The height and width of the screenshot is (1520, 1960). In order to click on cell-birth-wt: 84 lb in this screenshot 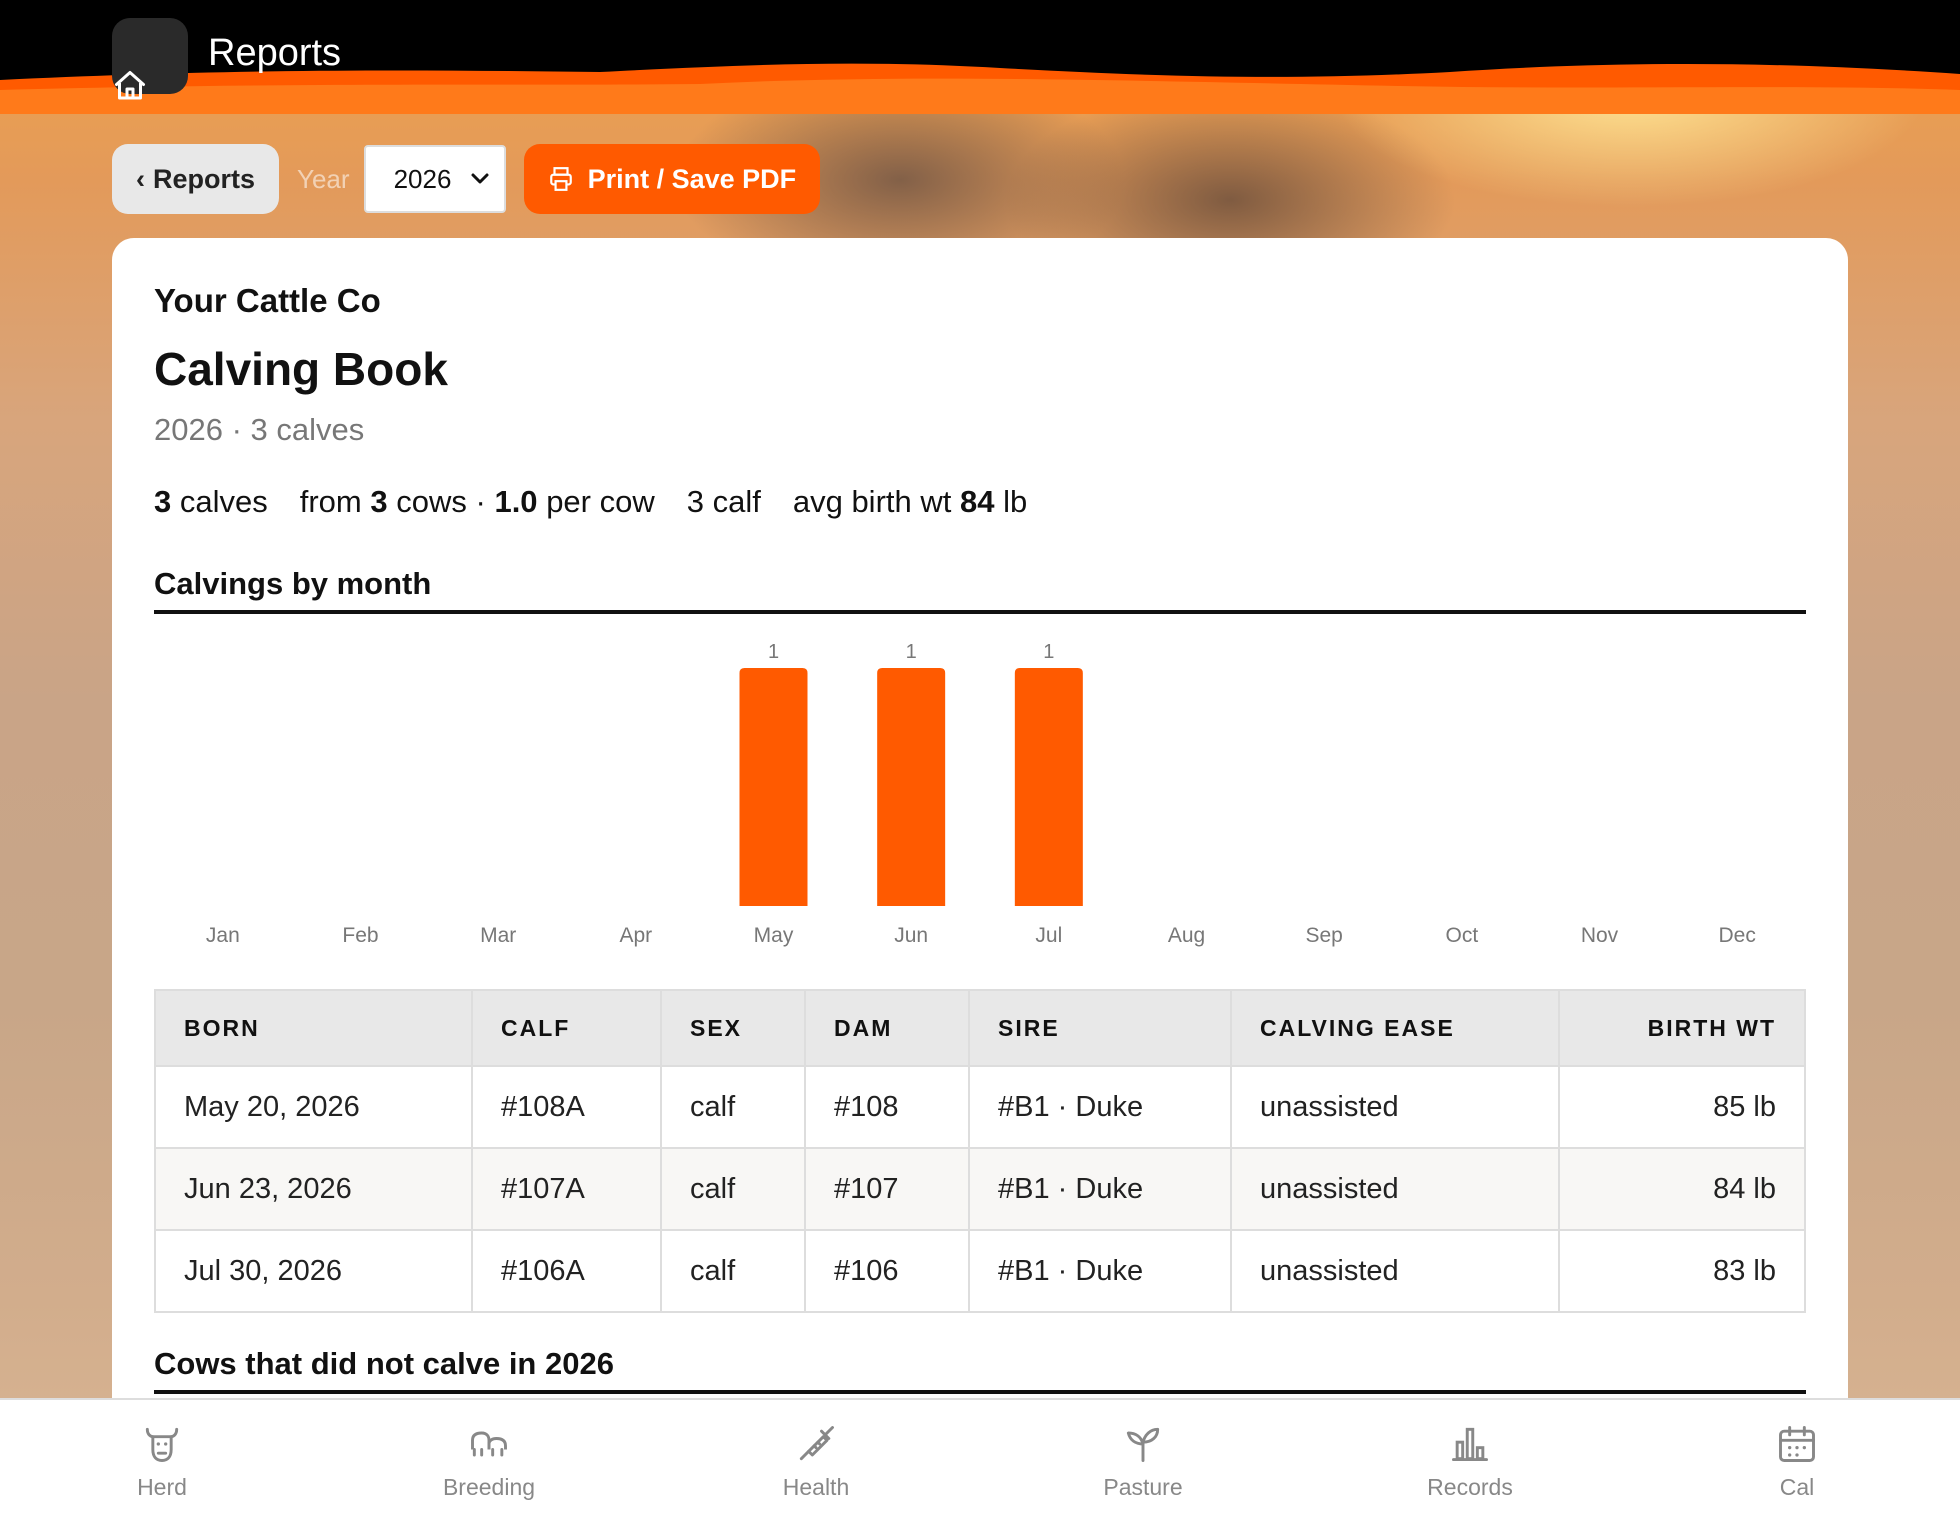, I will do `click(1682, 1189)`.